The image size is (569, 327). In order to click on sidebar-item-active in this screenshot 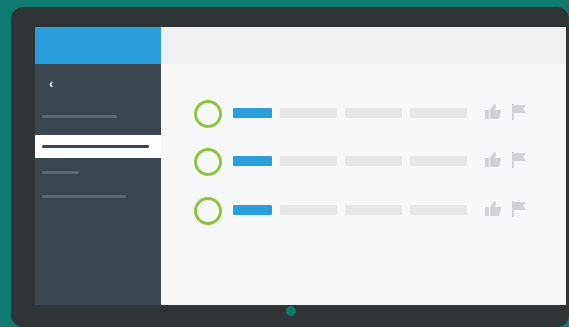, I will do `click(98, 146)`.